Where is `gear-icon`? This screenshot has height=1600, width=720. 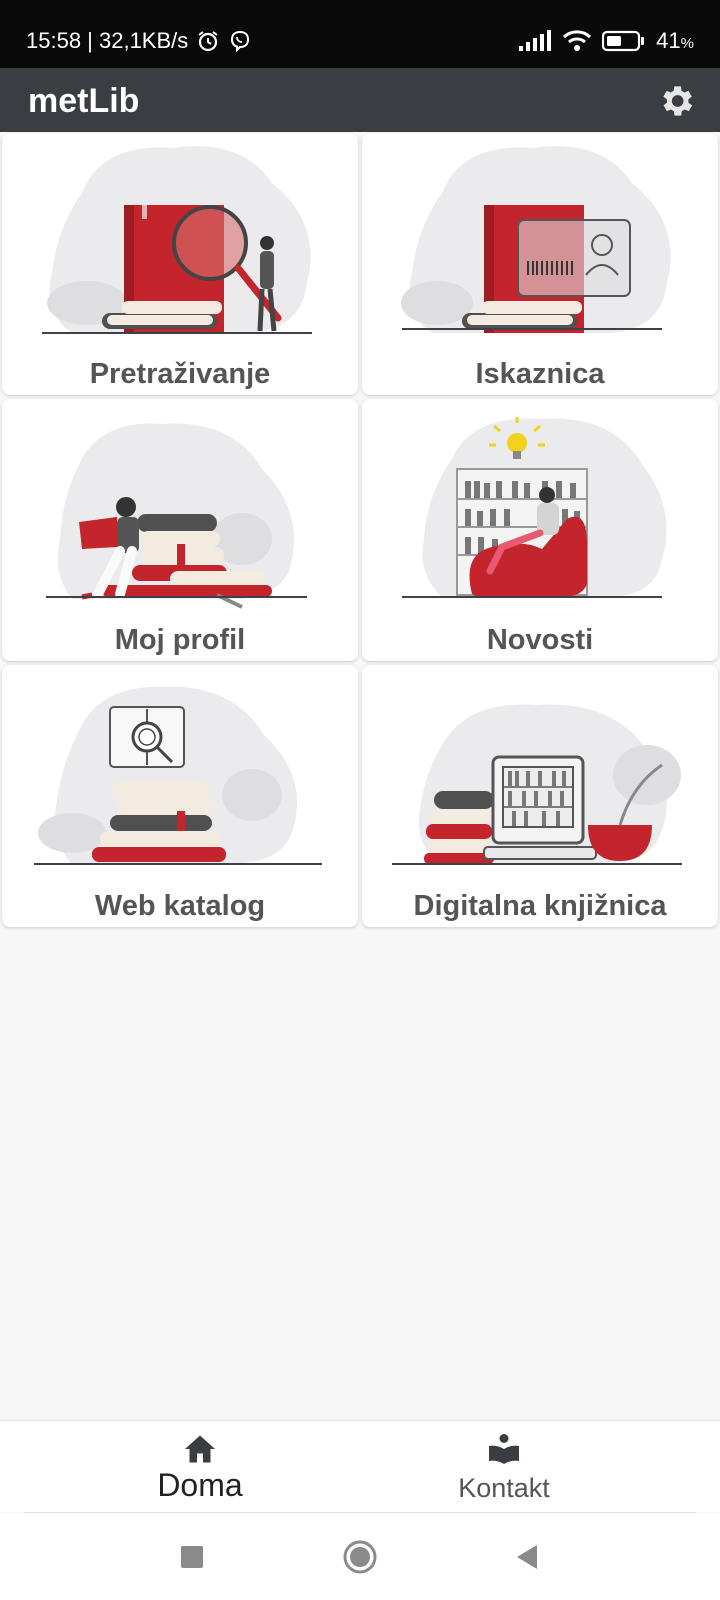
gear-icon is located at coordinates (676, 101).